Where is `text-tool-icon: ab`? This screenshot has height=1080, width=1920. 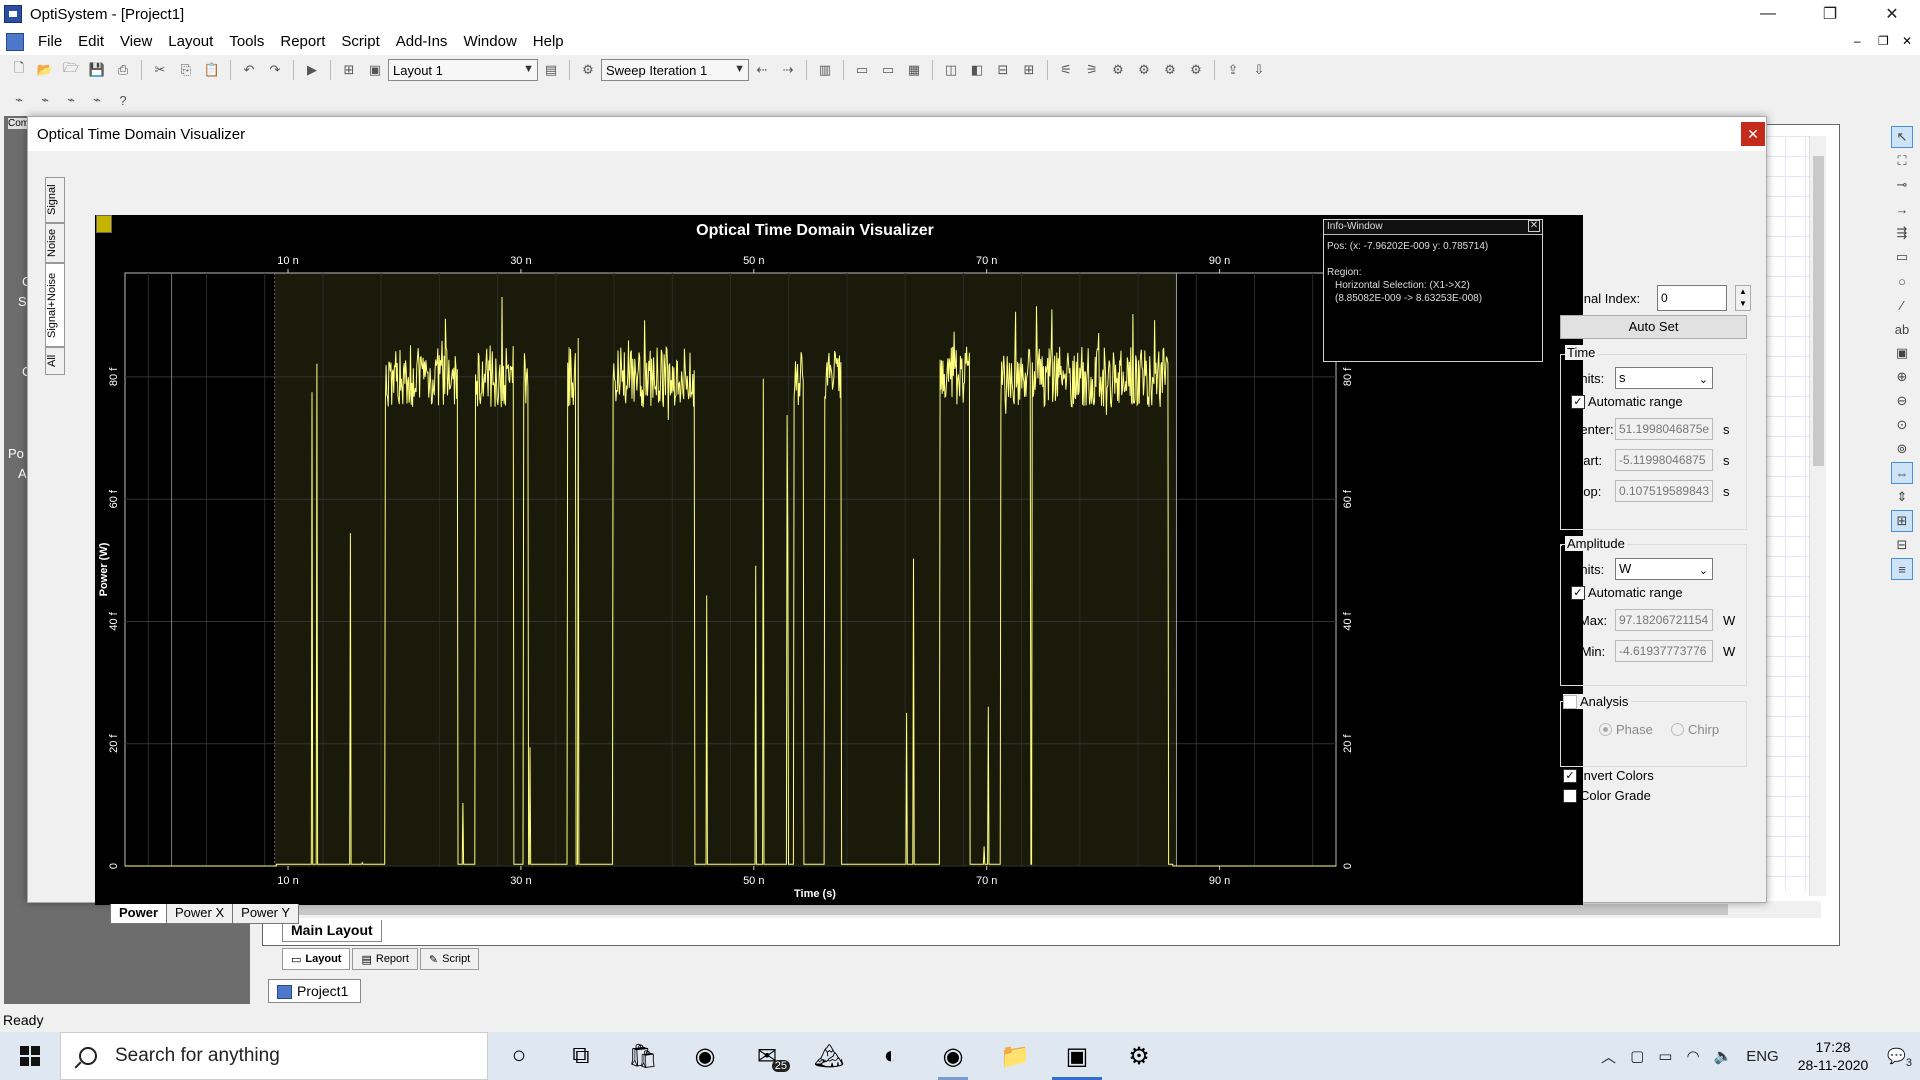
text-tool-icon: ab is located at coordinates (1902, 329).